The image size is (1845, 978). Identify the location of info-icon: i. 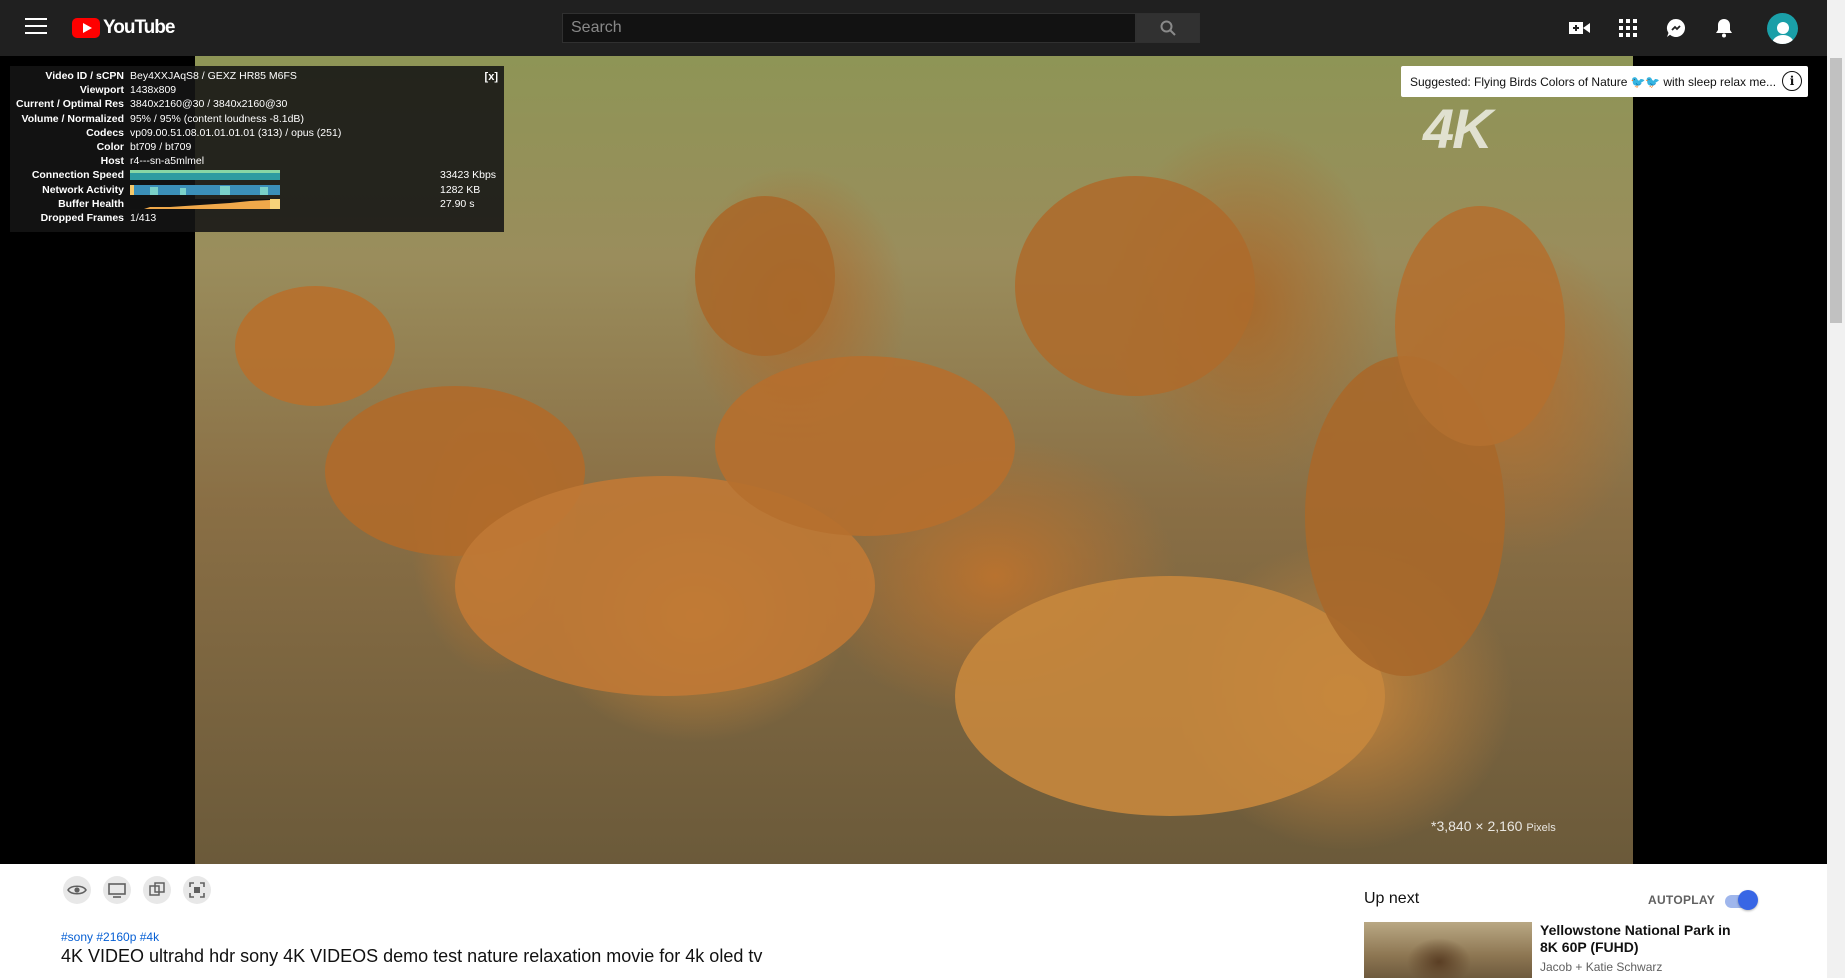
(1792, 81).